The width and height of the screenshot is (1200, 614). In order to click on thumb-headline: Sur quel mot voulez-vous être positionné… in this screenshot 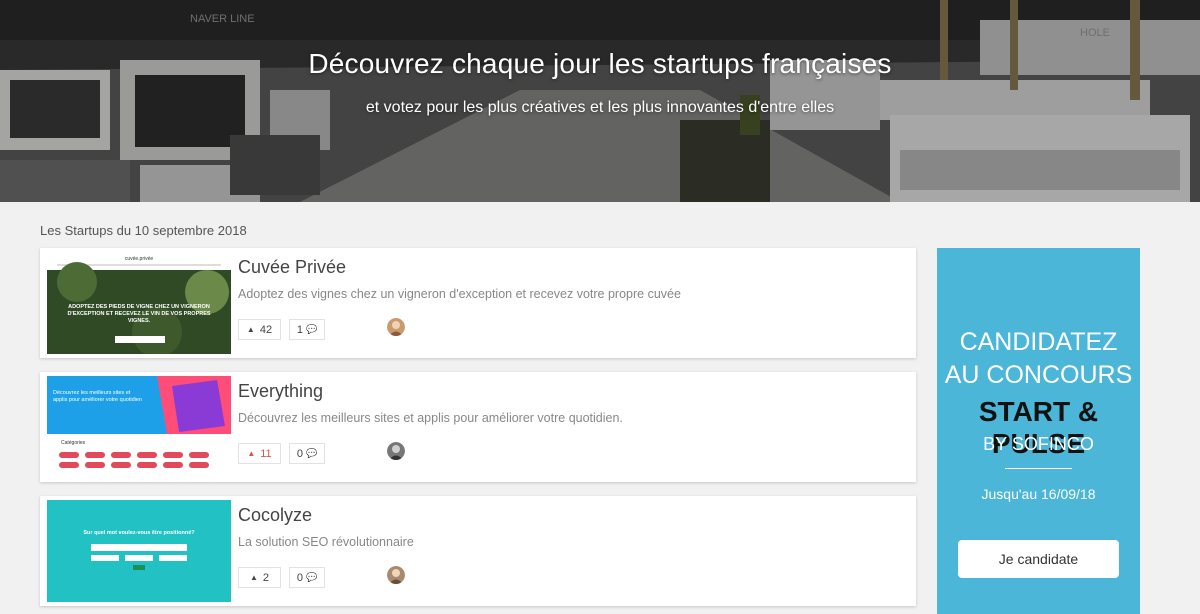, I will do `click(139, 533)`.